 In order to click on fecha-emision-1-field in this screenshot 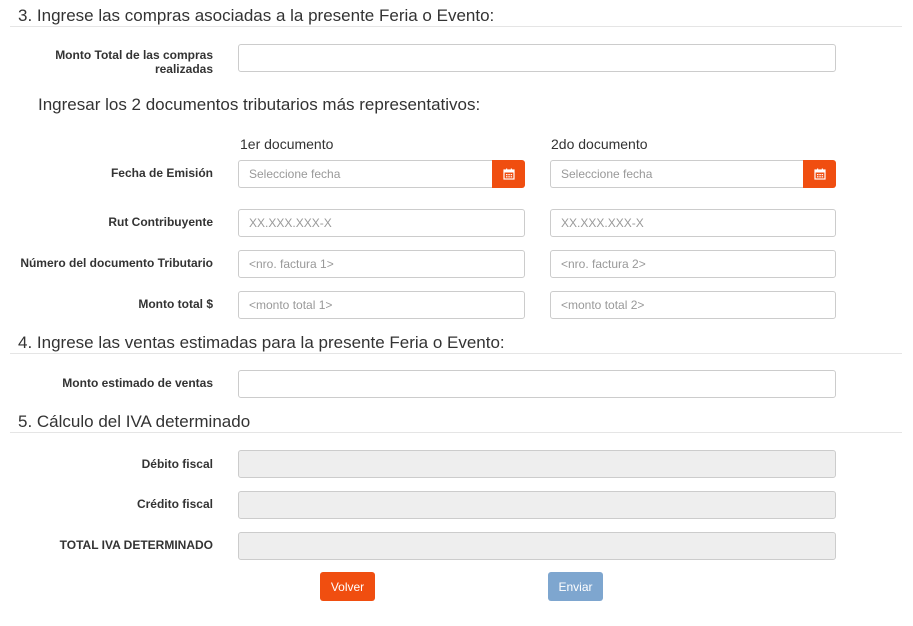, I will do `click(381, 174)`.